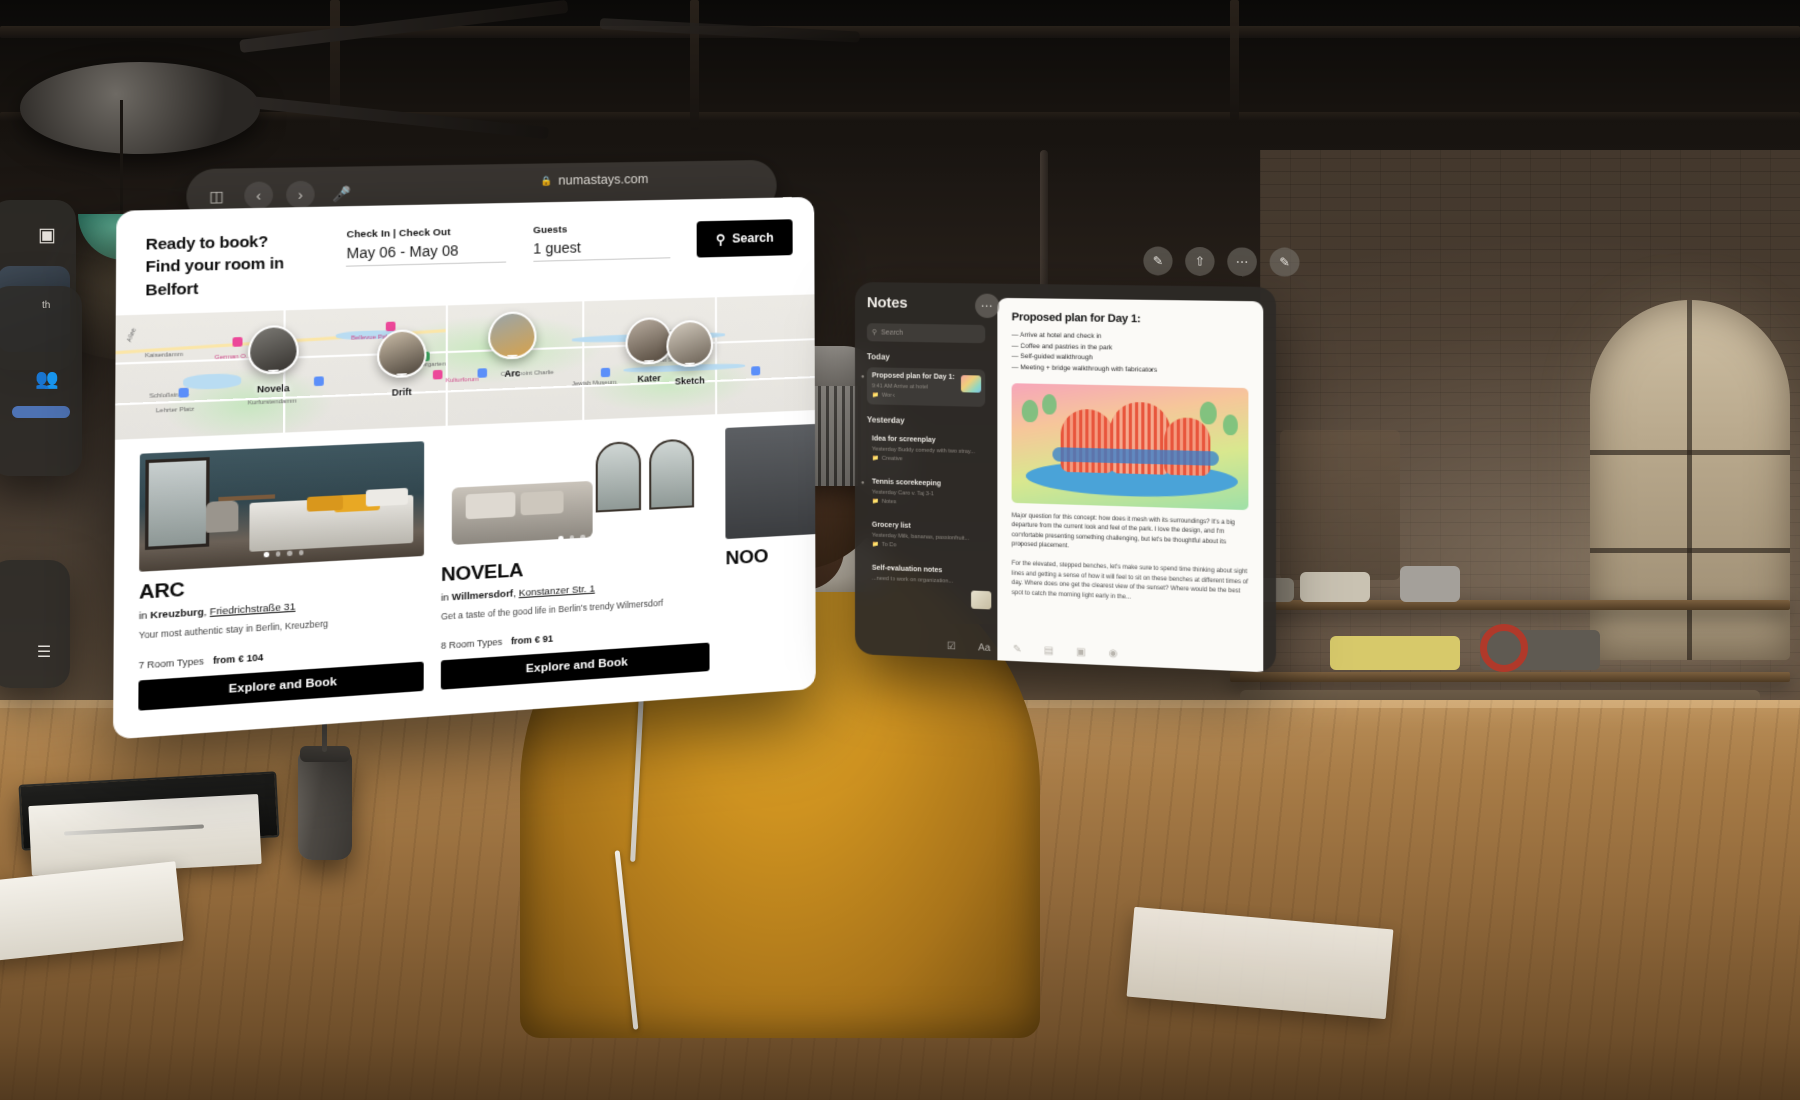 This screenshot has width=1800, height=1100. Describe the element at coordinates (1221, 261) in the screenshot. I see `notes-window-toolbar: ✎ ⇧ ⋯ ✎` at that location.